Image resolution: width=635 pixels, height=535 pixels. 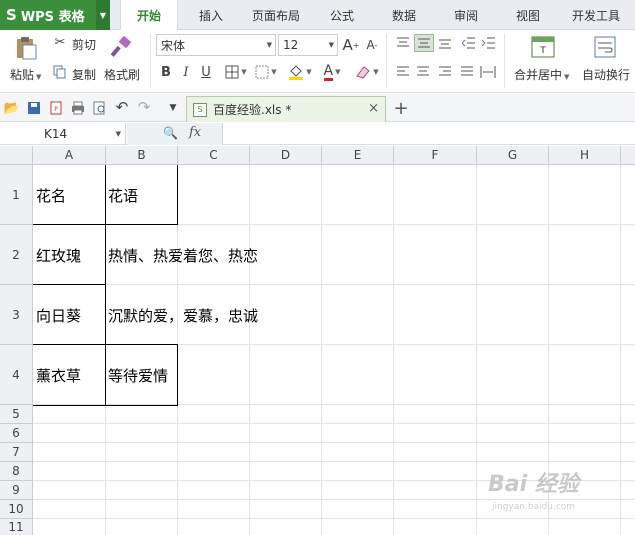 What do you see at coordinates (34, 108) in the screenshot?
I see `save-icon` at bounding box center [34, 108].